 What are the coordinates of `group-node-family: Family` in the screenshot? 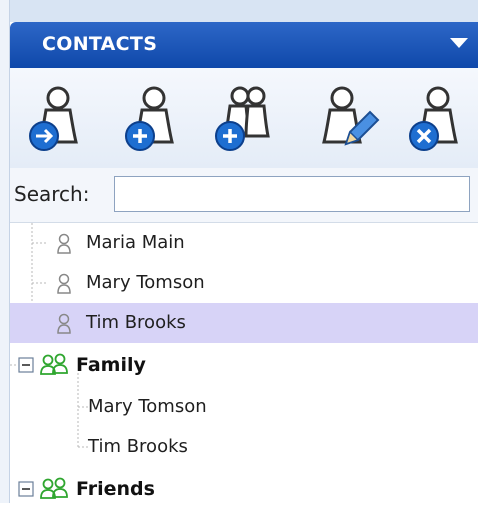 It's located at (244, 365).